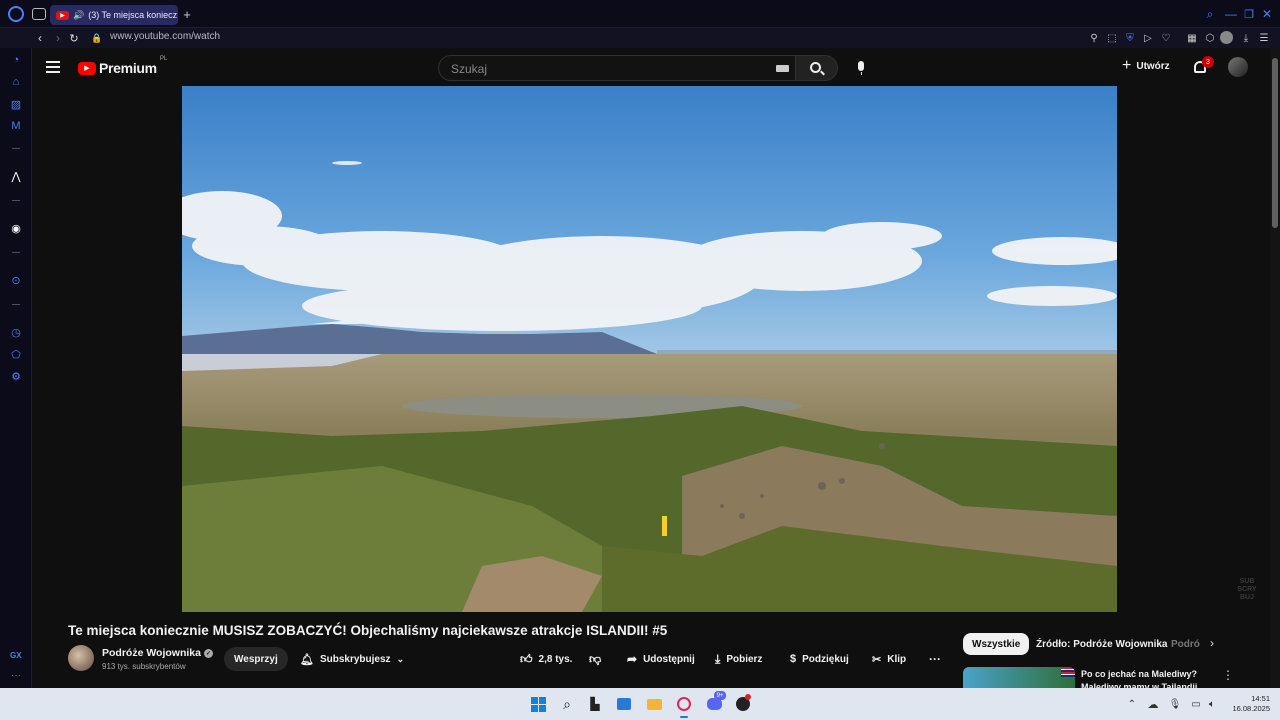 This screenshot has width=1280, height=720. Describe the element at coordinates (718, 658) in the screenshot. I see `download-arrow-icon: ⤓` at that location.